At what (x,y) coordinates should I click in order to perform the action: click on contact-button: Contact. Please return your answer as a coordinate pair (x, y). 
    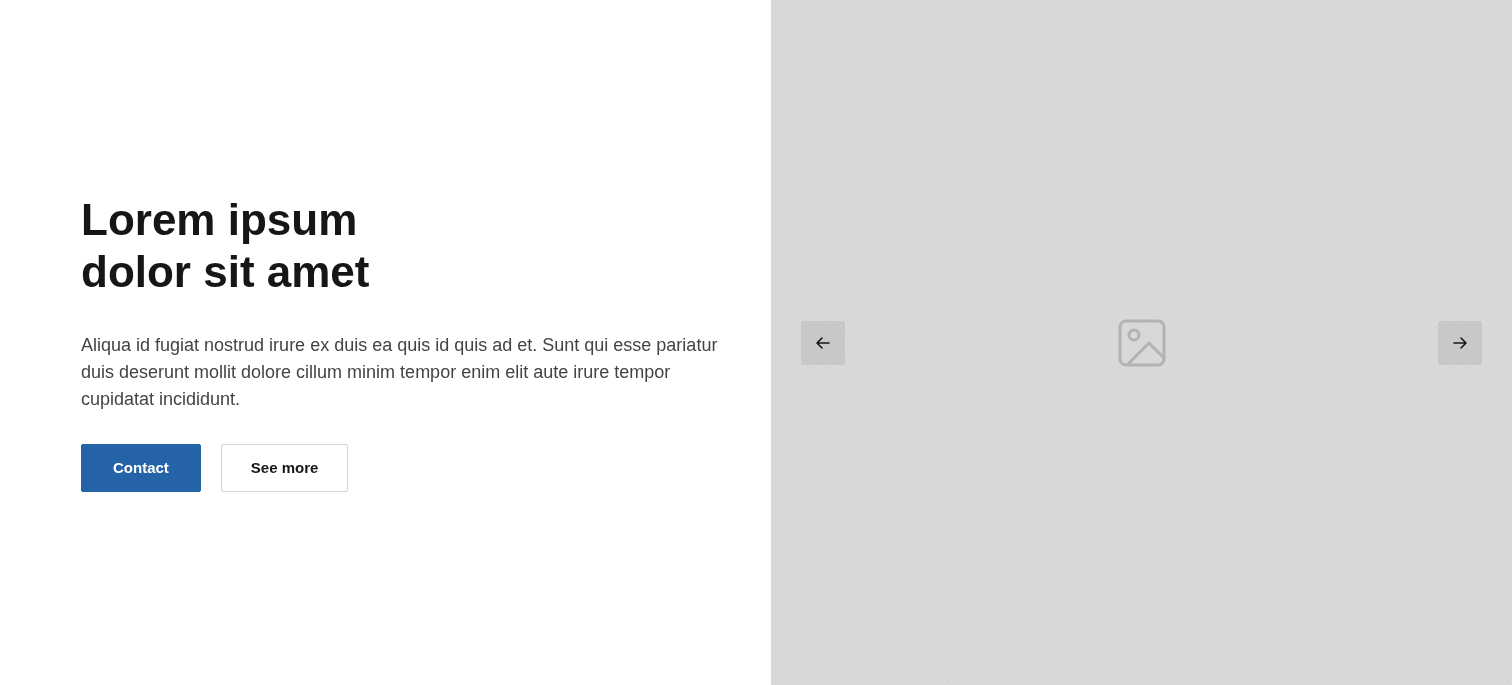
    Looking at the image, I should click on (141, 467).